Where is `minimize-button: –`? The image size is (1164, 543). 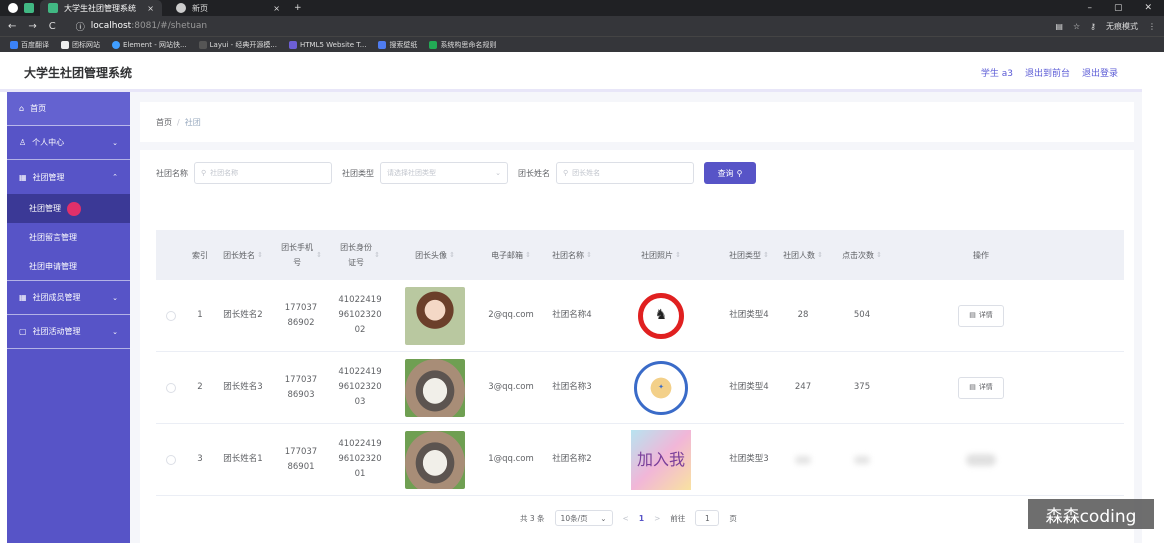
minimize-button: – is located at coordinates (1089, 8).